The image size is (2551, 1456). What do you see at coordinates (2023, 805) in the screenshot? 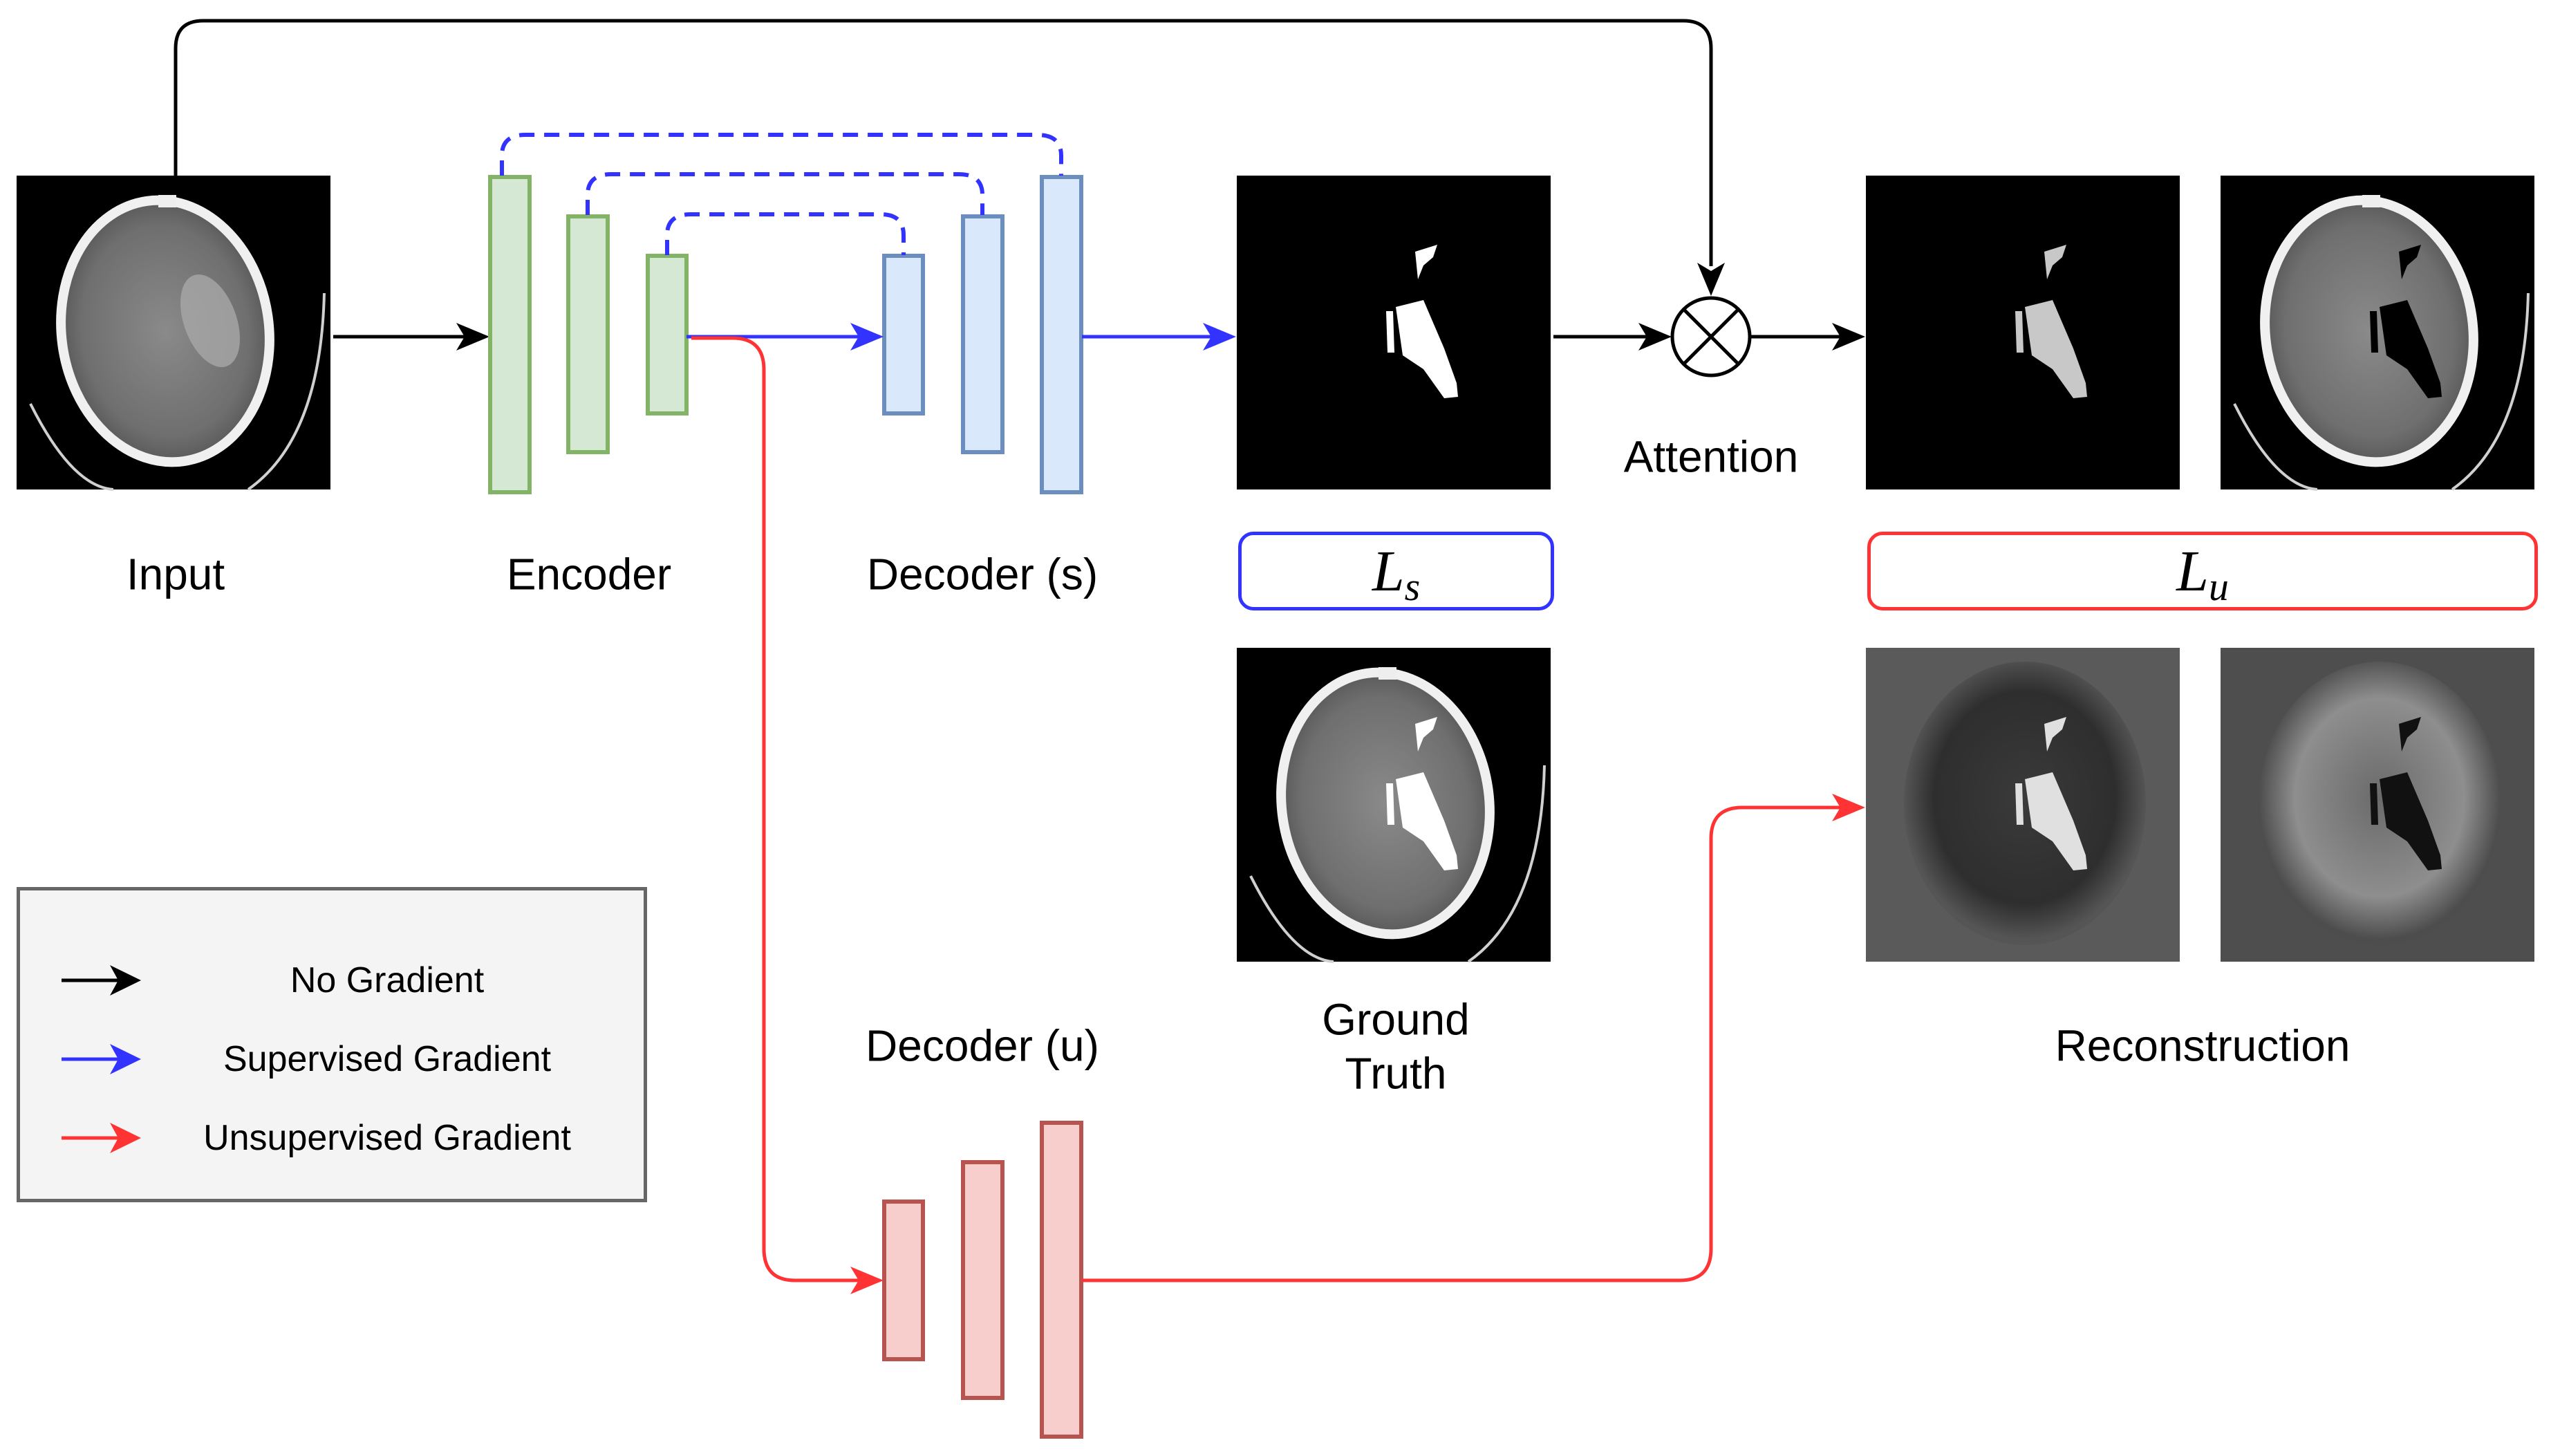
I see `reconstruction-lesion-image` at bounding box center [2023, 805].